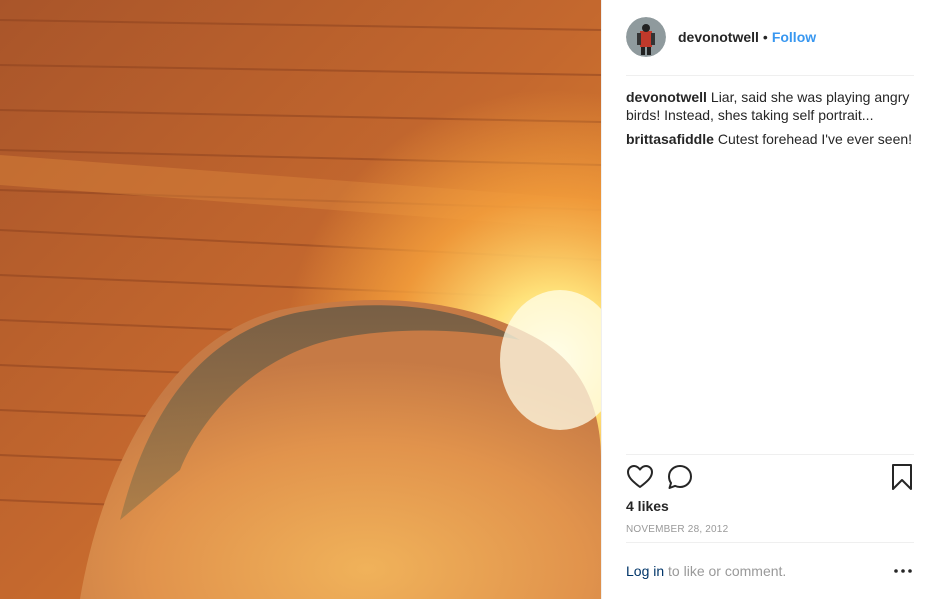 The image size is (935, 599). What do you see at coordinates (670, 139) in the screenshot?
I see `comment-username: brittasafiddle` at bounding box center [670, 139].